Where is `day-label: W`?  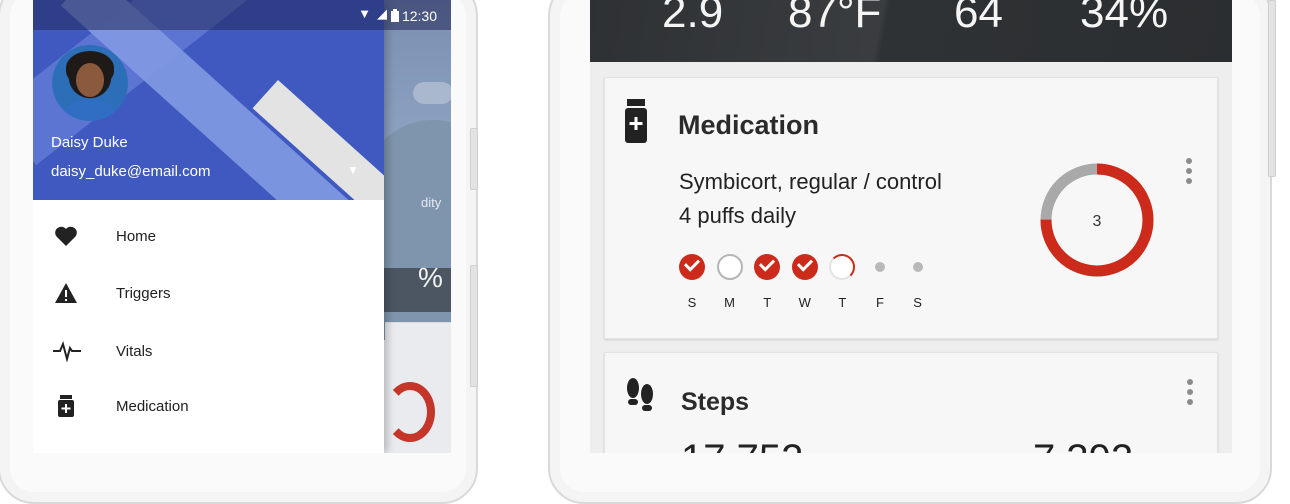
day-label: W is located at coordinates (804, 302).